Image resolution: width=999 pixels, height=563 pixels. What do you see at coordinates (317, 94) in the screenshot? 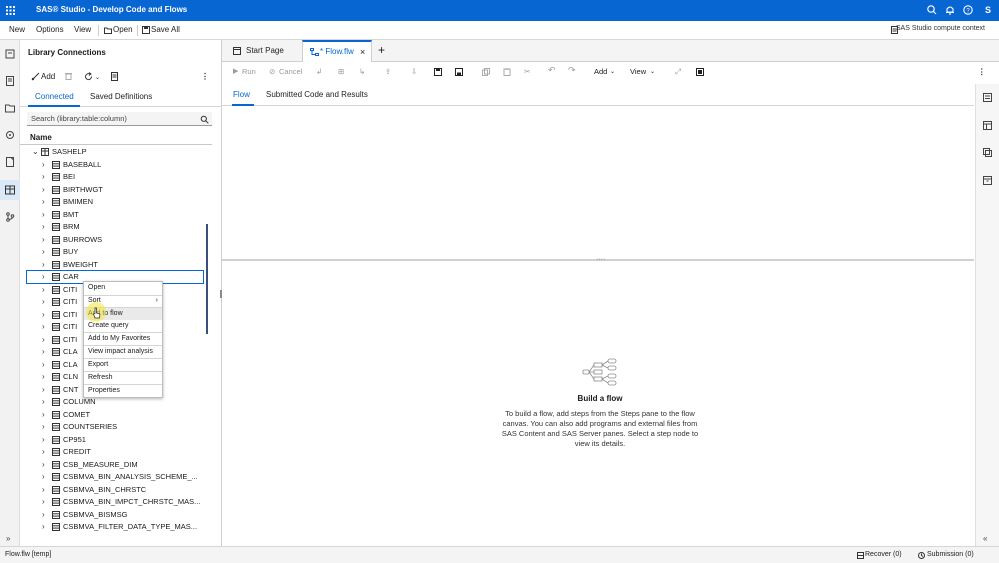
I see `tab-submitted-code-and-results: Submitted Code and Results` at bounding box center [317, 94].